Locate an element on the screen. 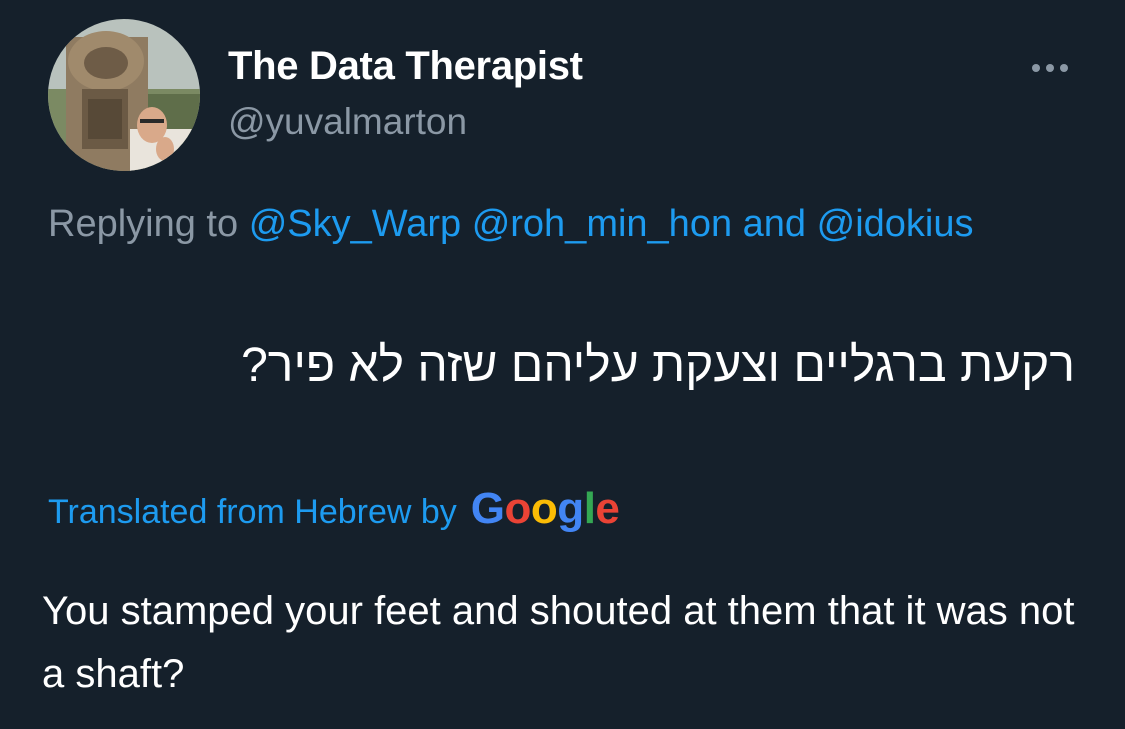  avatar is located at coordinates (124, 95).